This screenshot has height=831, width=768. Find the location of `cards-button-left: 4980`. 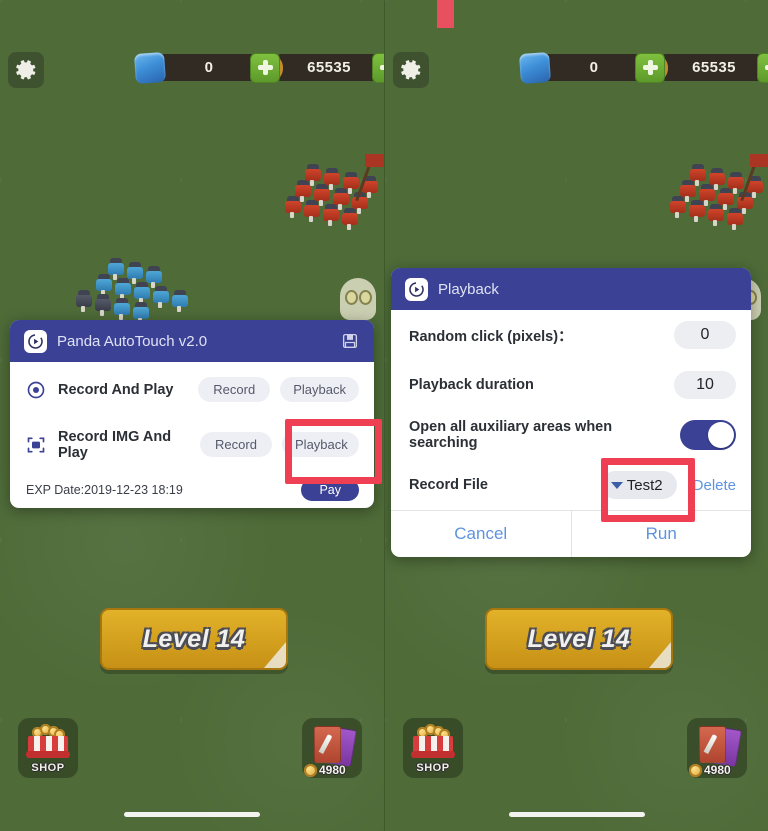

cards-button-left: 4980 is located at coordinates (332, 748).